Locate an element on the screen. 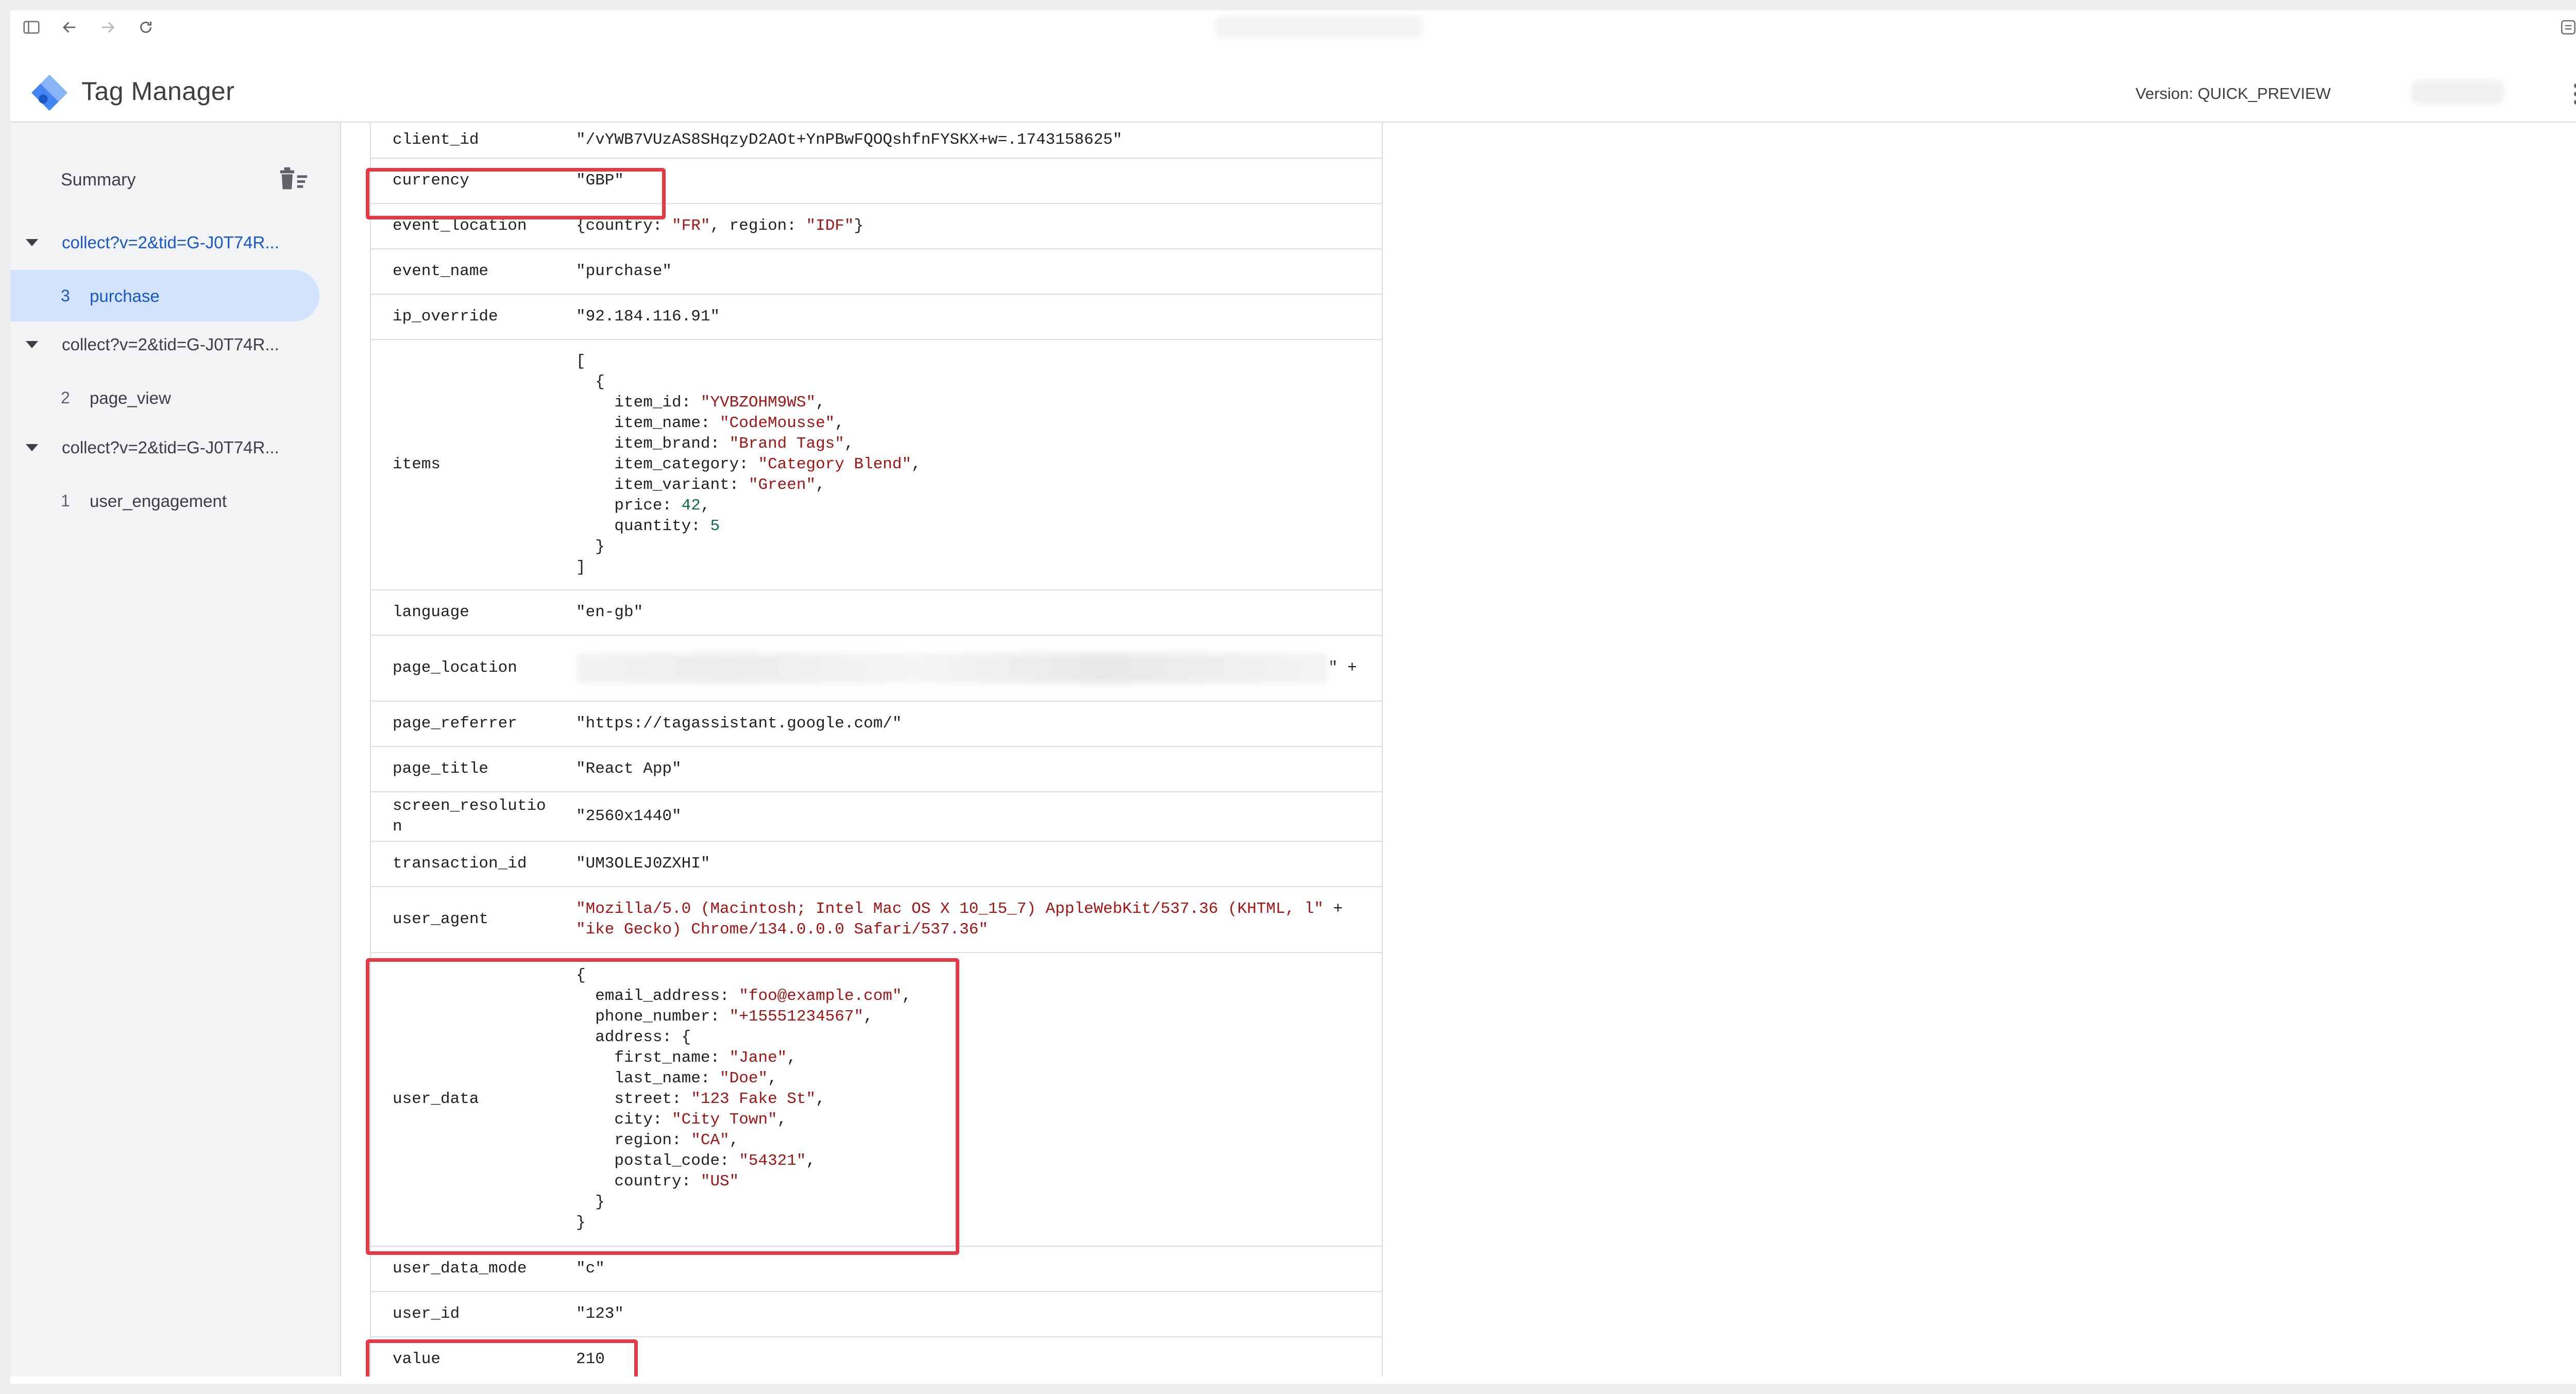 The height and width of the screenshot is (1394, 2576). param-value: "2560x1440" is located at coordinates (629, 816).